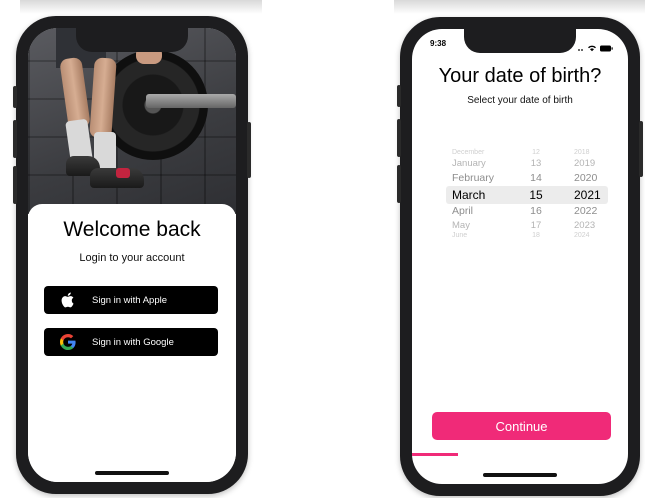  I want to click on shoe-accent, so click(123, 173).